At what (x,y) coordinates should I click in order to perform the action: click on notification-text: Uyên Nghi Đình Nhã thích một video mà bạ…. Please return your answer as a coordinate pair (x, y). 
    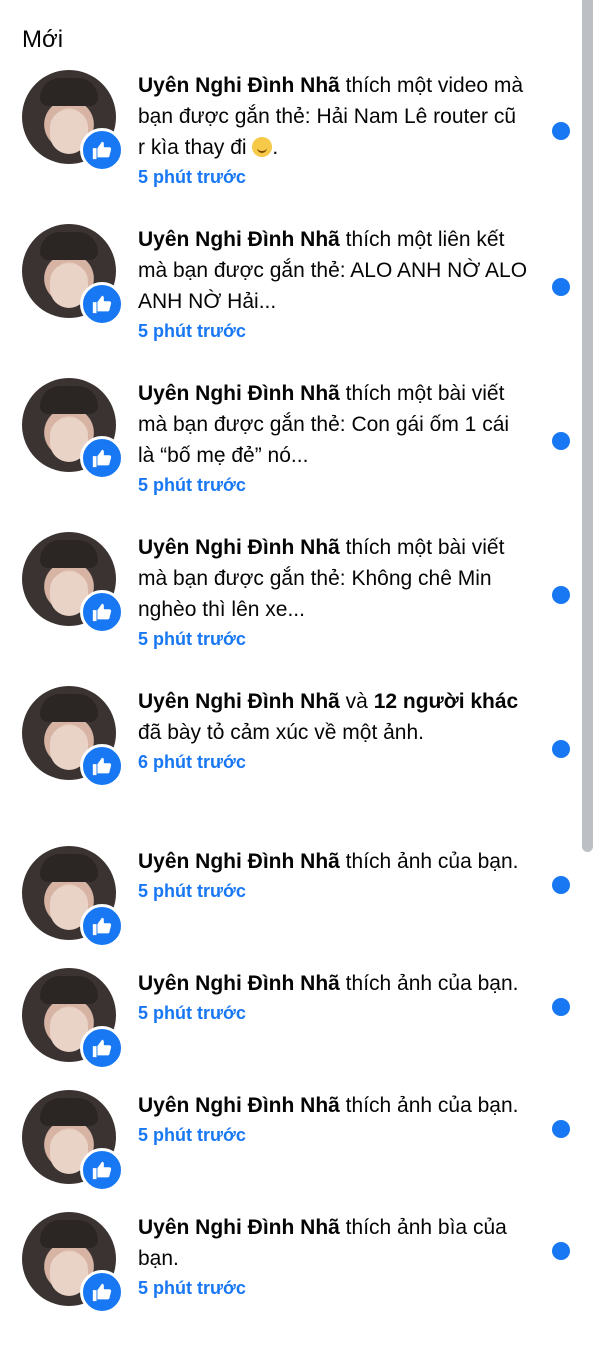
    Looking at the image, I should click on (333, 130).